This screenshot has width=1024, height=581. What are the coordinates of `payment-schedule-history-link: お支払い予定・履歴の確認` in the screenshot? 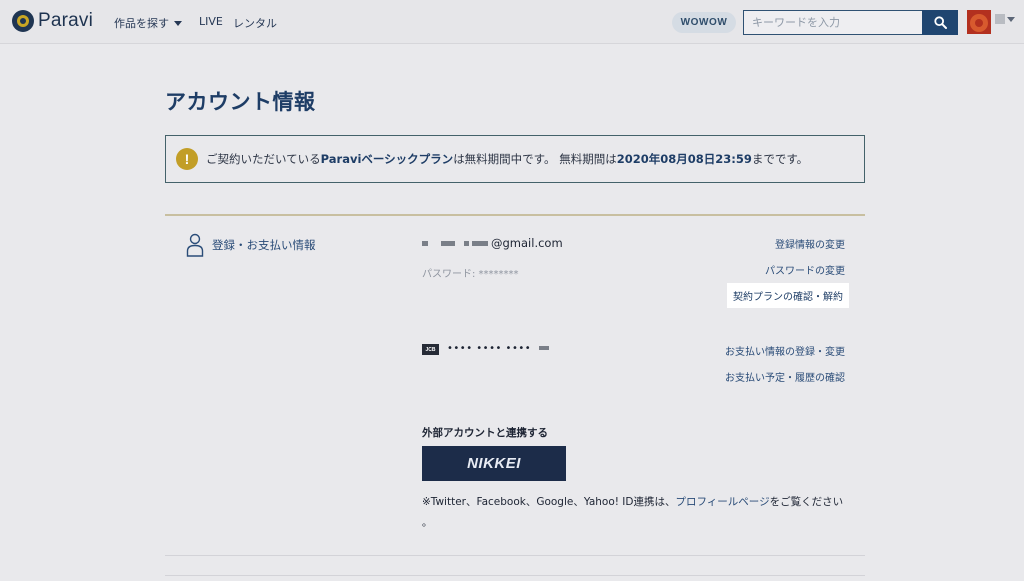 It's located at (785, 376).